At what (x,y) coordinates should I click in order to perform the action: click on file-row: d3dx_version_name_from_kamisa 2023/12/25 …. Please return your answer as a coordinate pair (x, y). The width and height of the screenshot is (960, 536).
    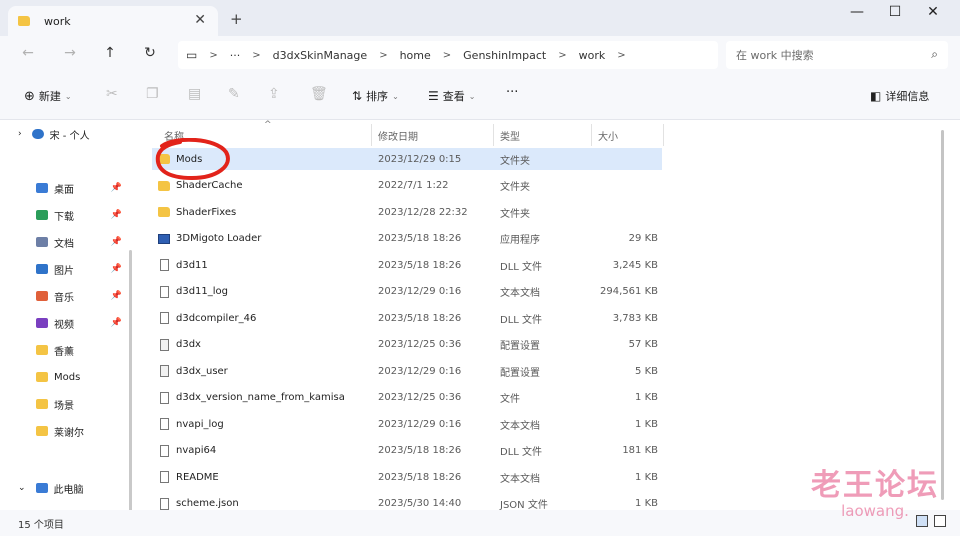
    Looking at the image, I should click on (407, 398).